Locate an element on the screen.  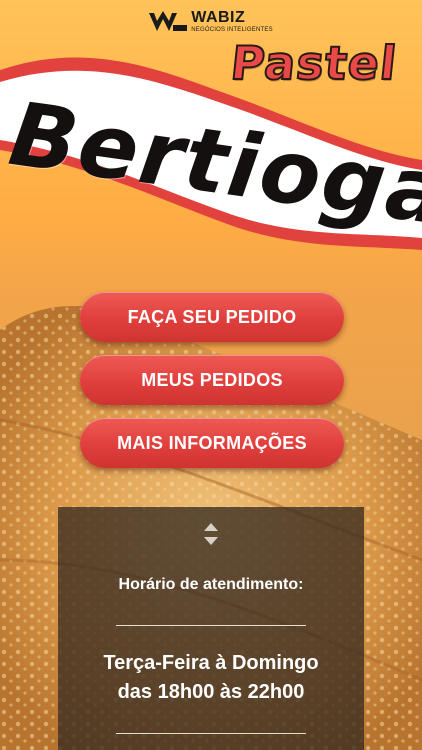
panel-toggle-icon is located at coordinates (211, 534).